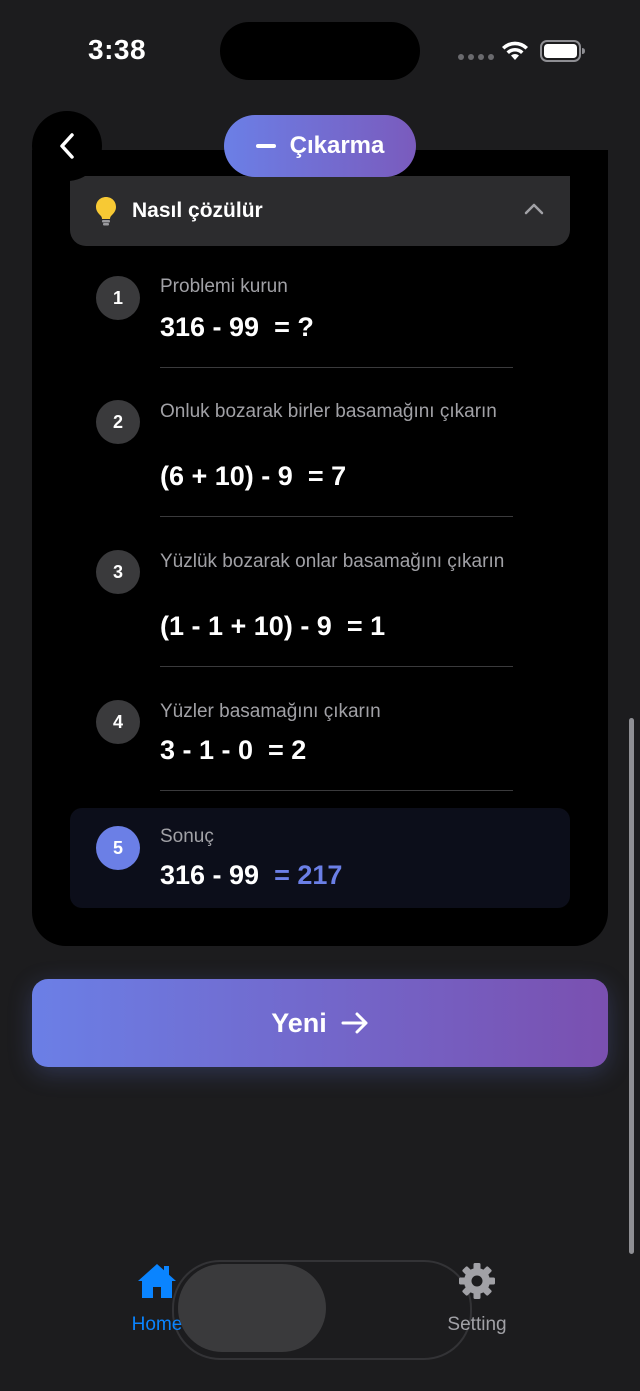 This screenshot has width=640, height=1391. What do you see at coordinates (118, 422) in the screenshot?
I see `step-number-badge: 2` at bounding box center [118, 422].